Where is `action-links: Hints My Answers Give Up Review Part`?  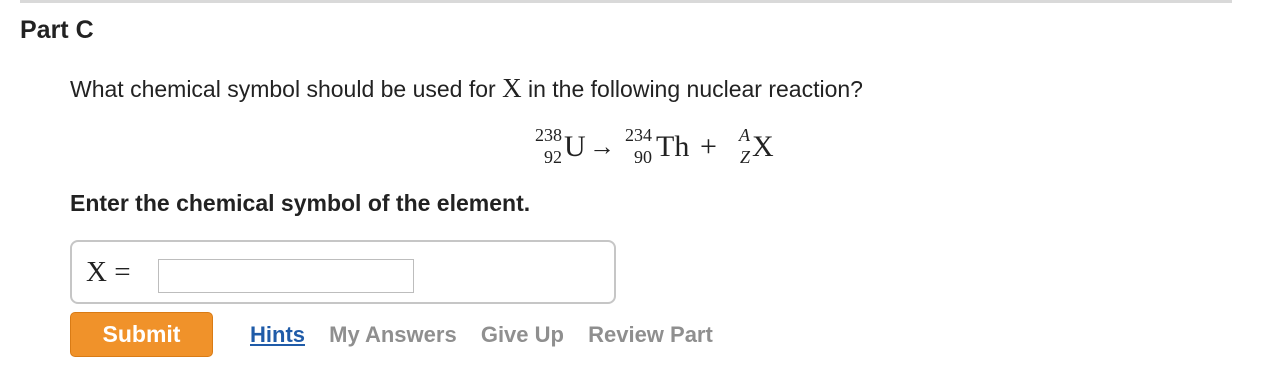
action-links: Hints My Answers Give Up Review Part is located at coordinates (490, 335).